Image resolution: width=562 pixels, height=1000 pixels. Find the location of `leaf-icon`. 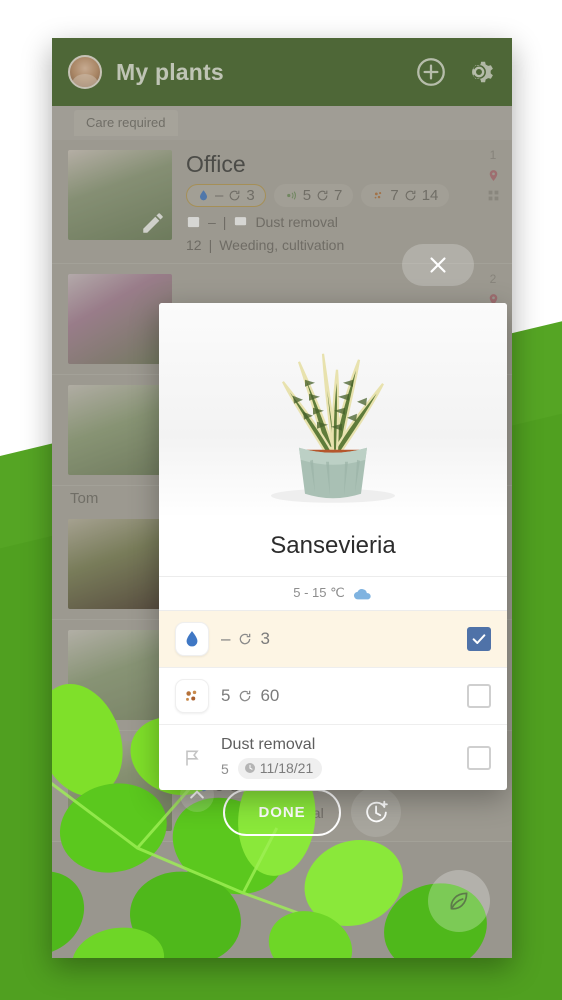

leaf-icon is located at coordinates (459, 901).